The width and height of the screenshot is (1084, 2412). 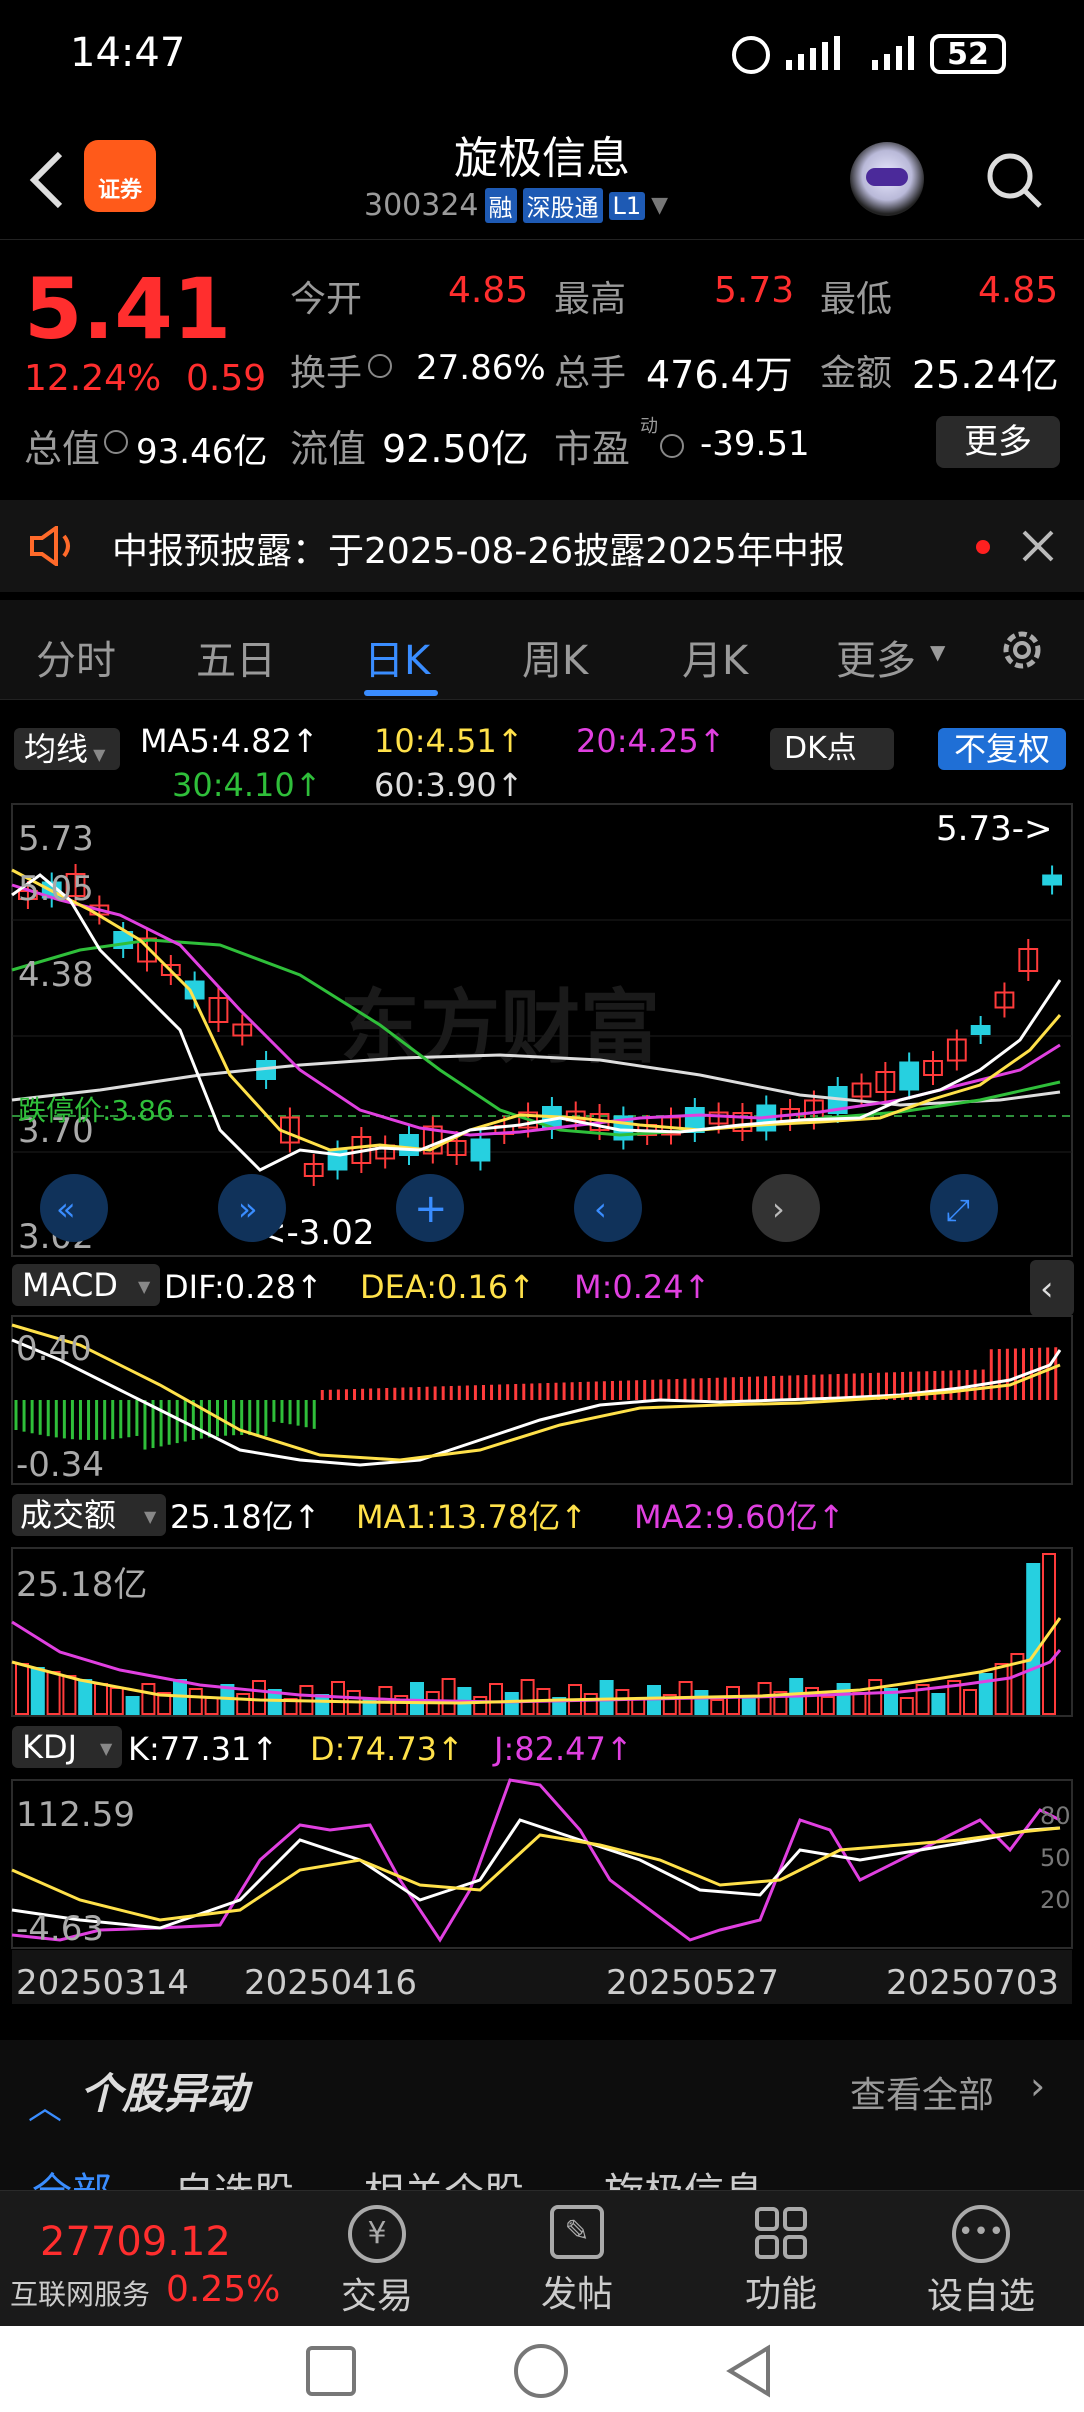 I want to click on macd-histogram, so click(x=536, y=1398).